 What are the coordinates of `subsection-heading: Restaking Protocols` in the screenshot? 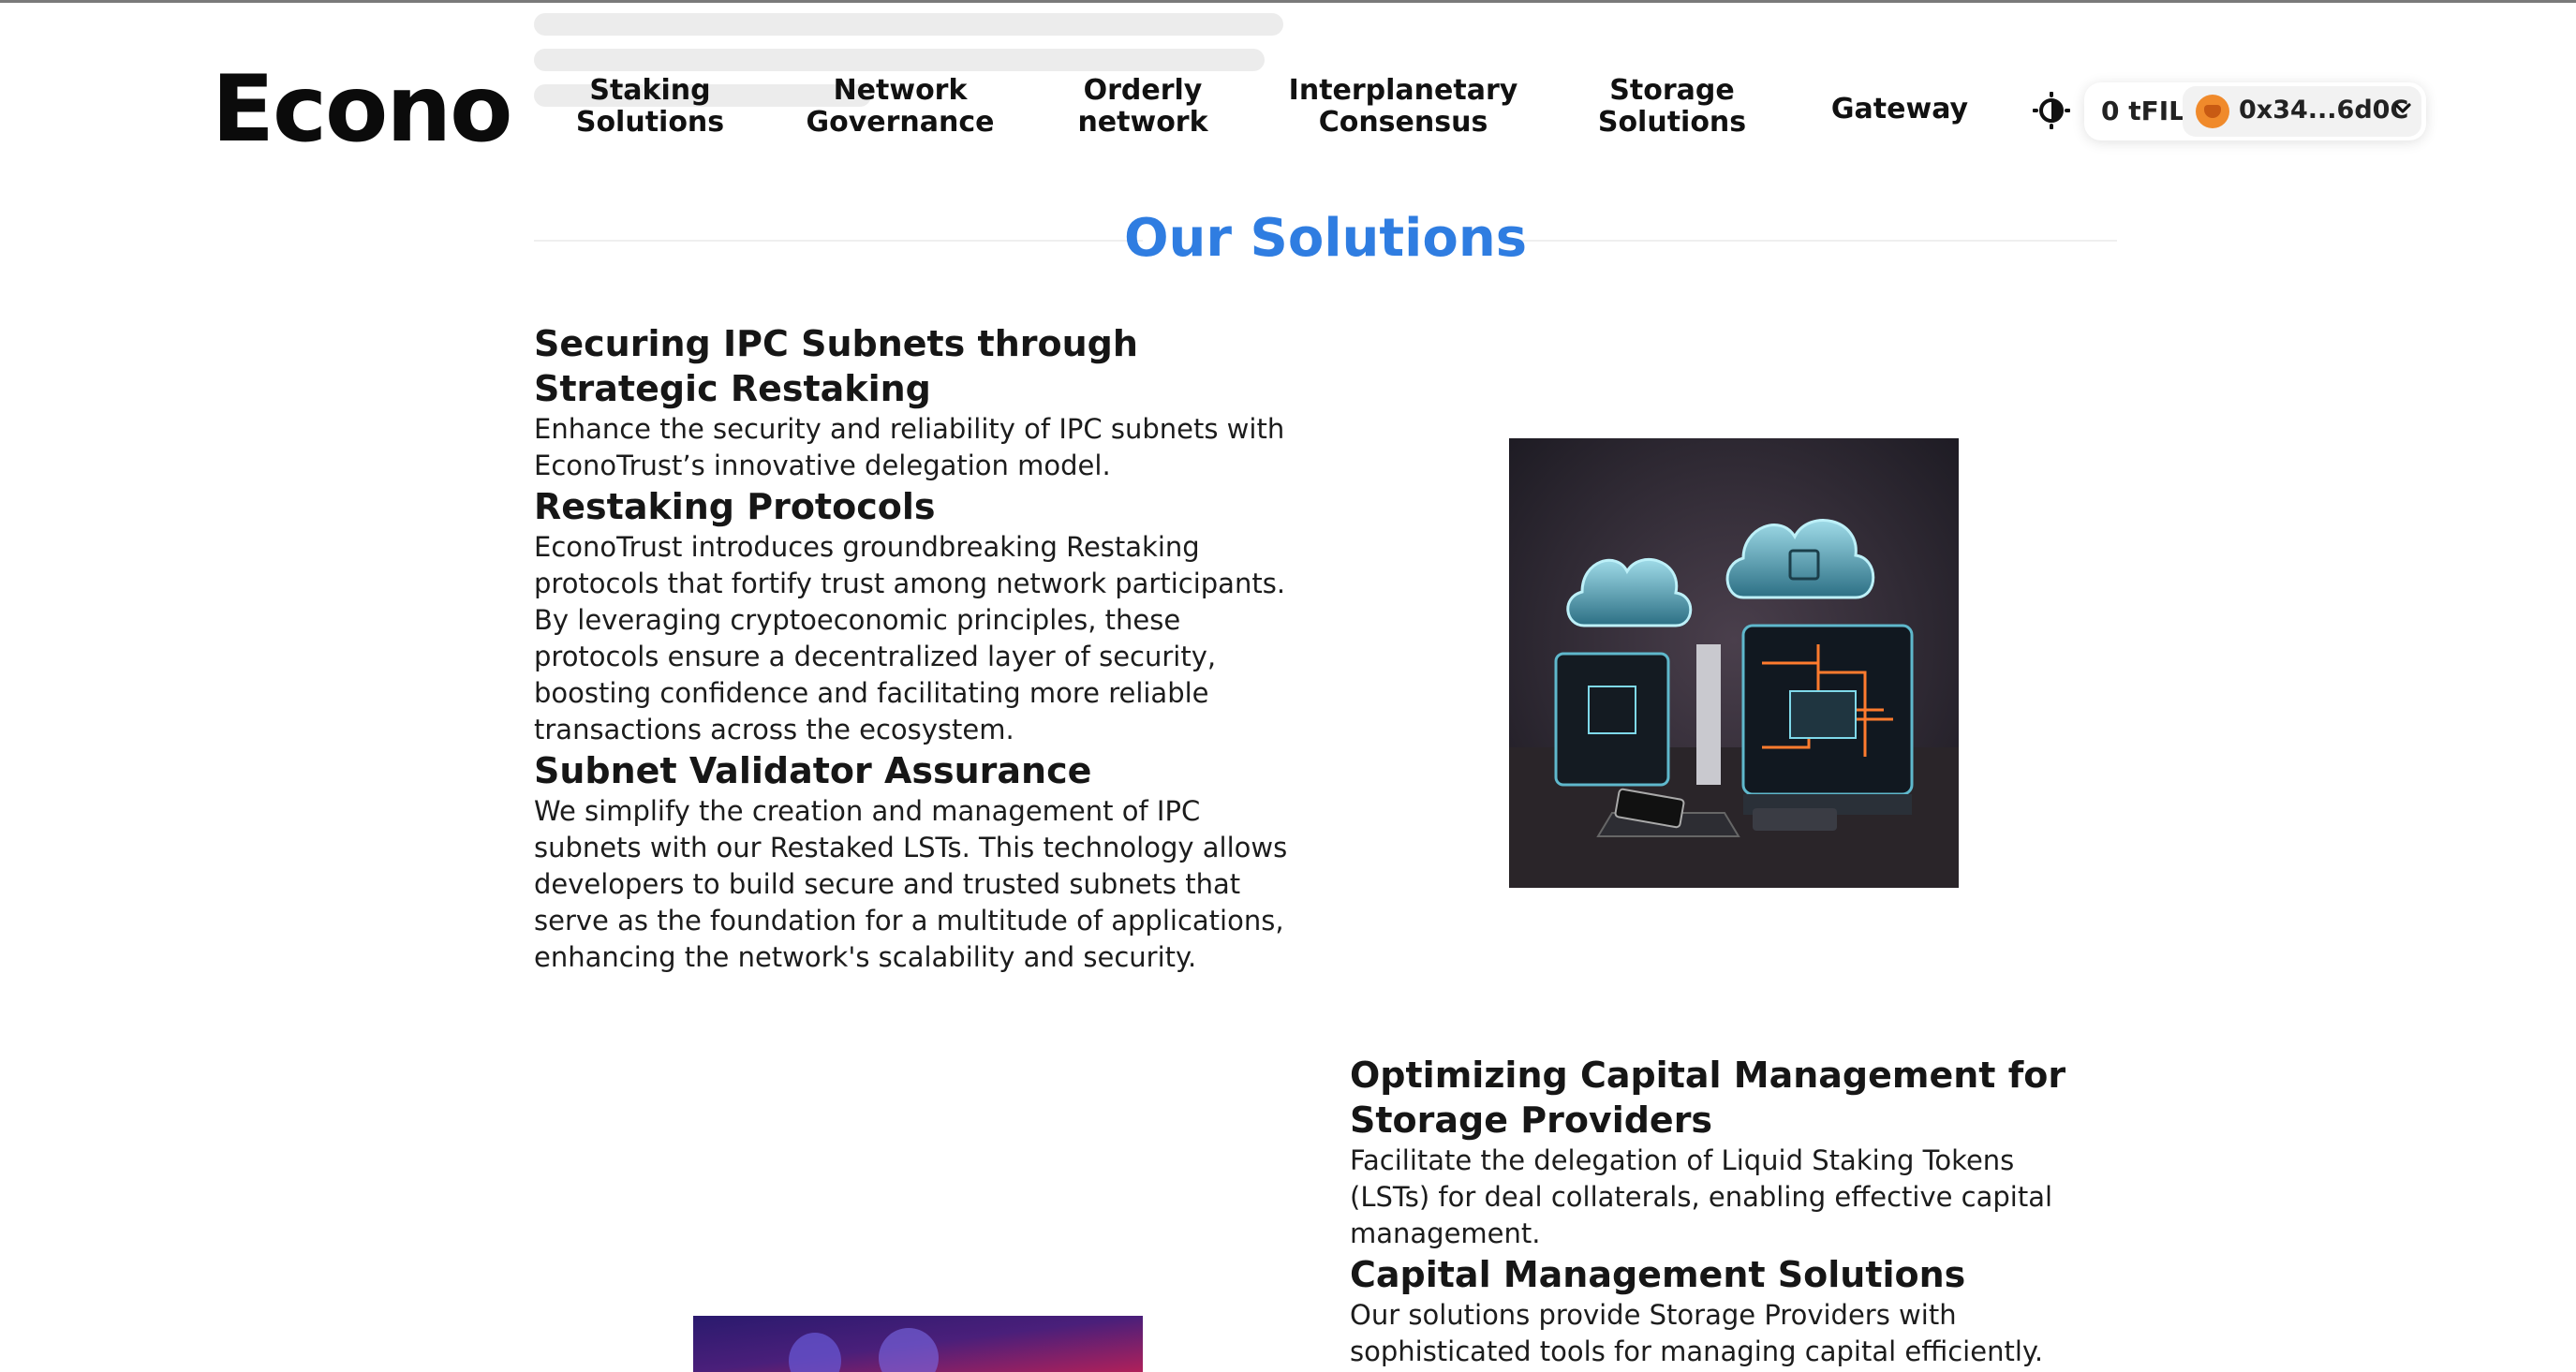 It's located at (735, 506).